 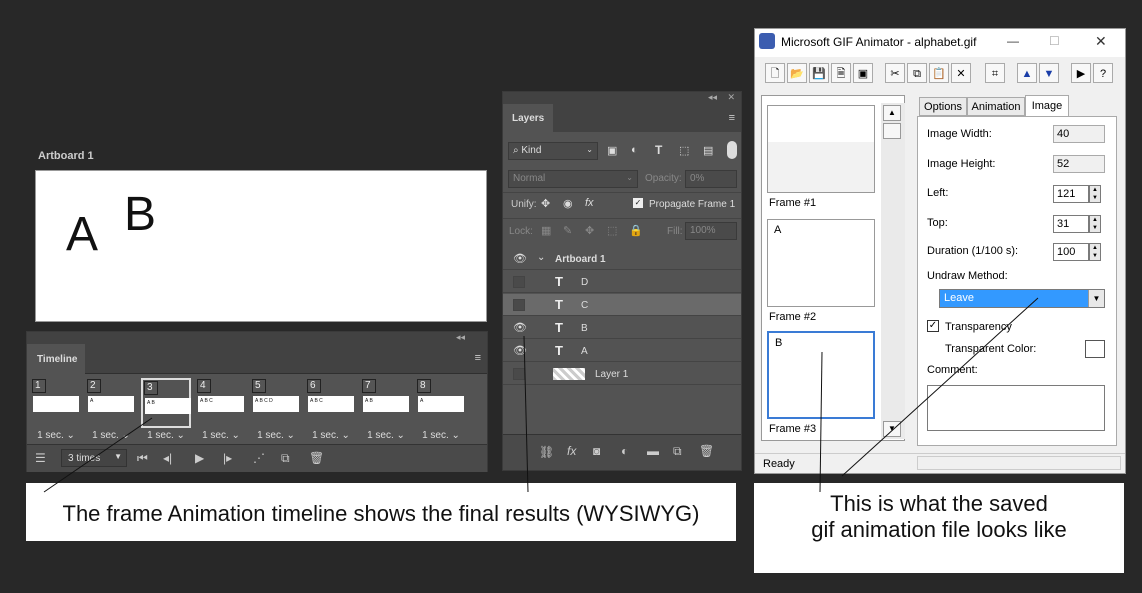 I want to click on pointer-line-timeline, so click(x=98, y=455).